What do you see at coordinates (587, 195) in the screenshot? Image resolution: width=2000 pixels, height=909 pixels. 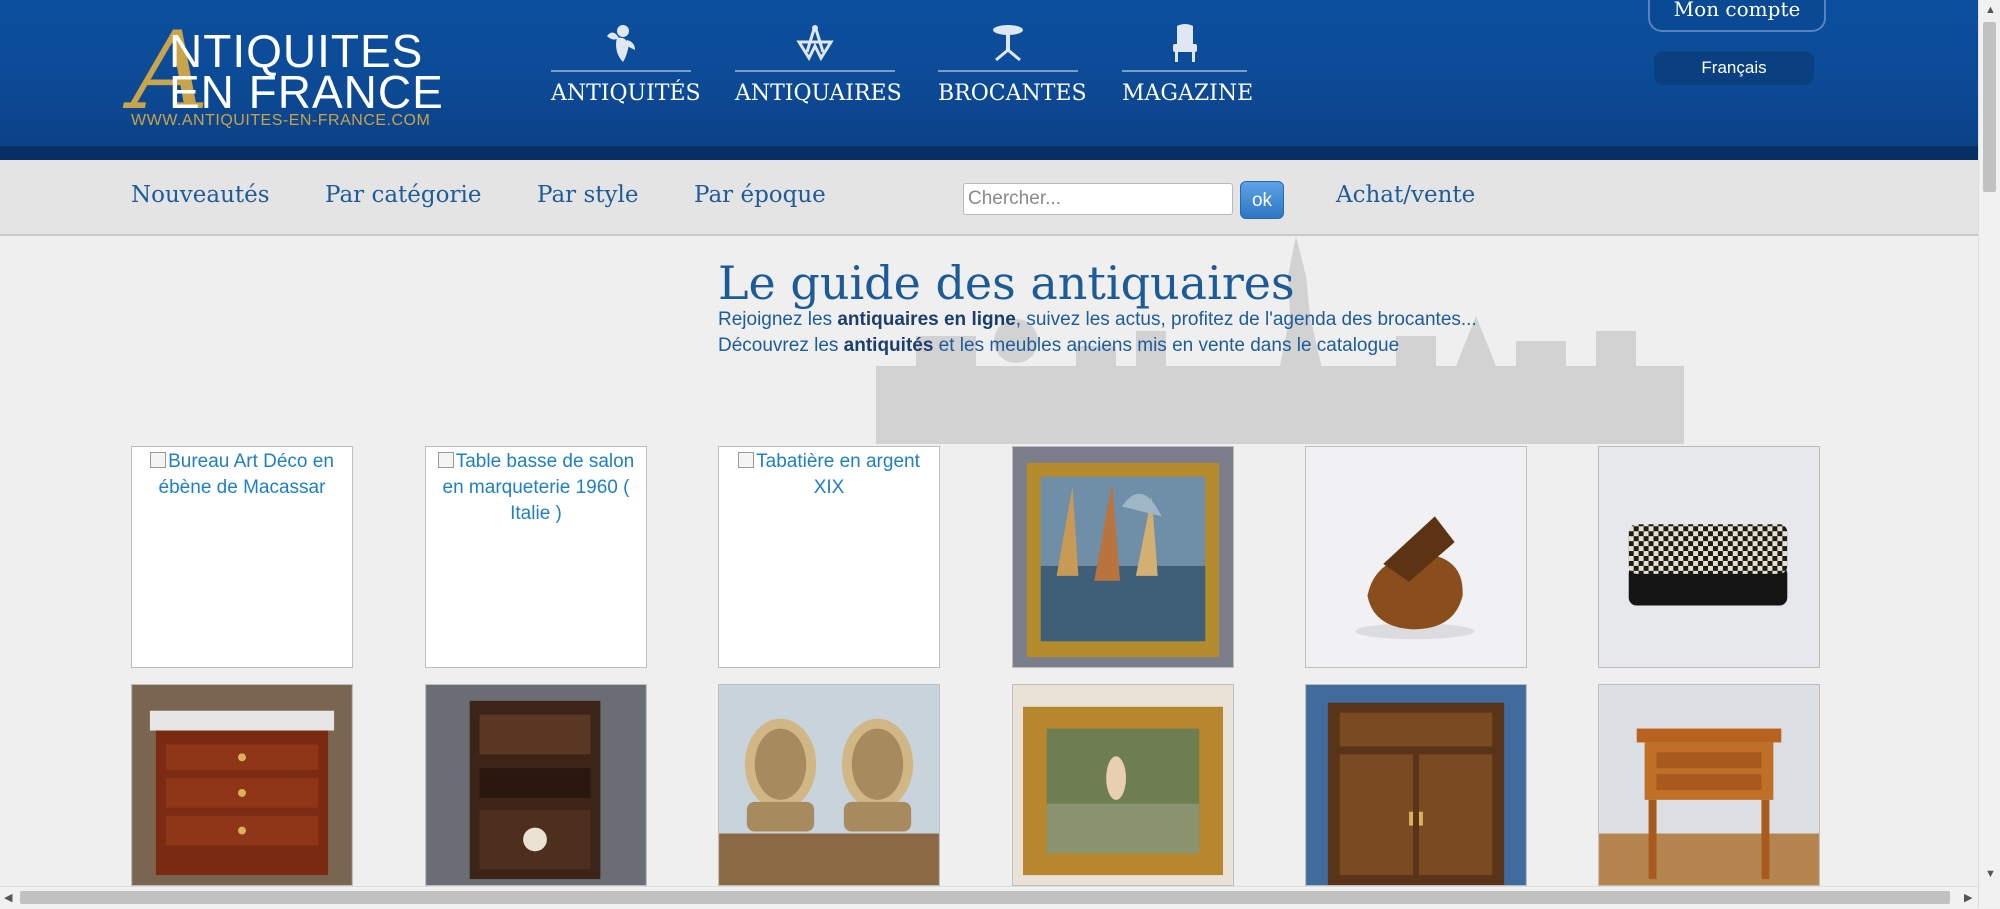 I see `subnav-par-style: Par style` at bounding box center [587, 195].